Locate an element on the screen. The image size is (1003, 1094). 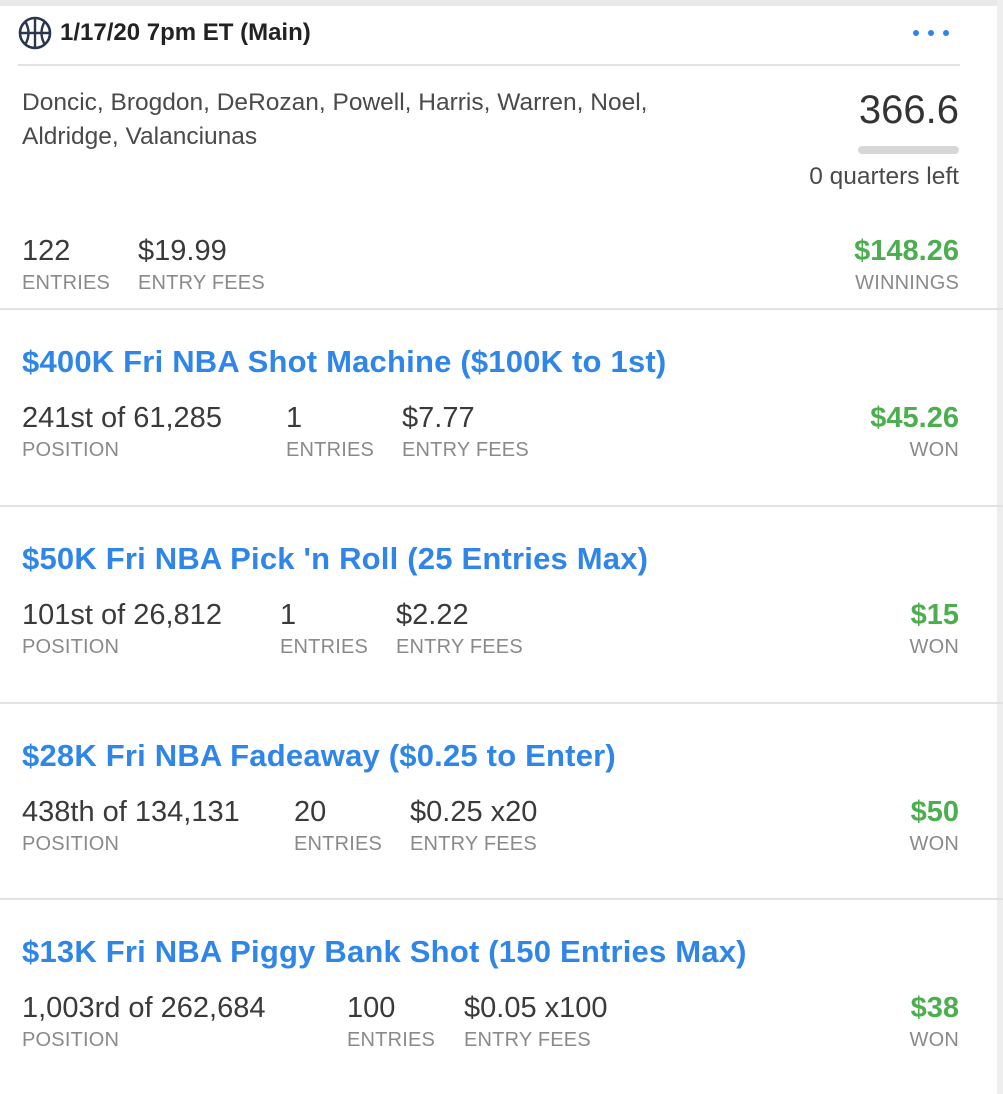
contest-entry-fees: $0.25 x20 ENTRY FEES is located at coordinates (473, 826).